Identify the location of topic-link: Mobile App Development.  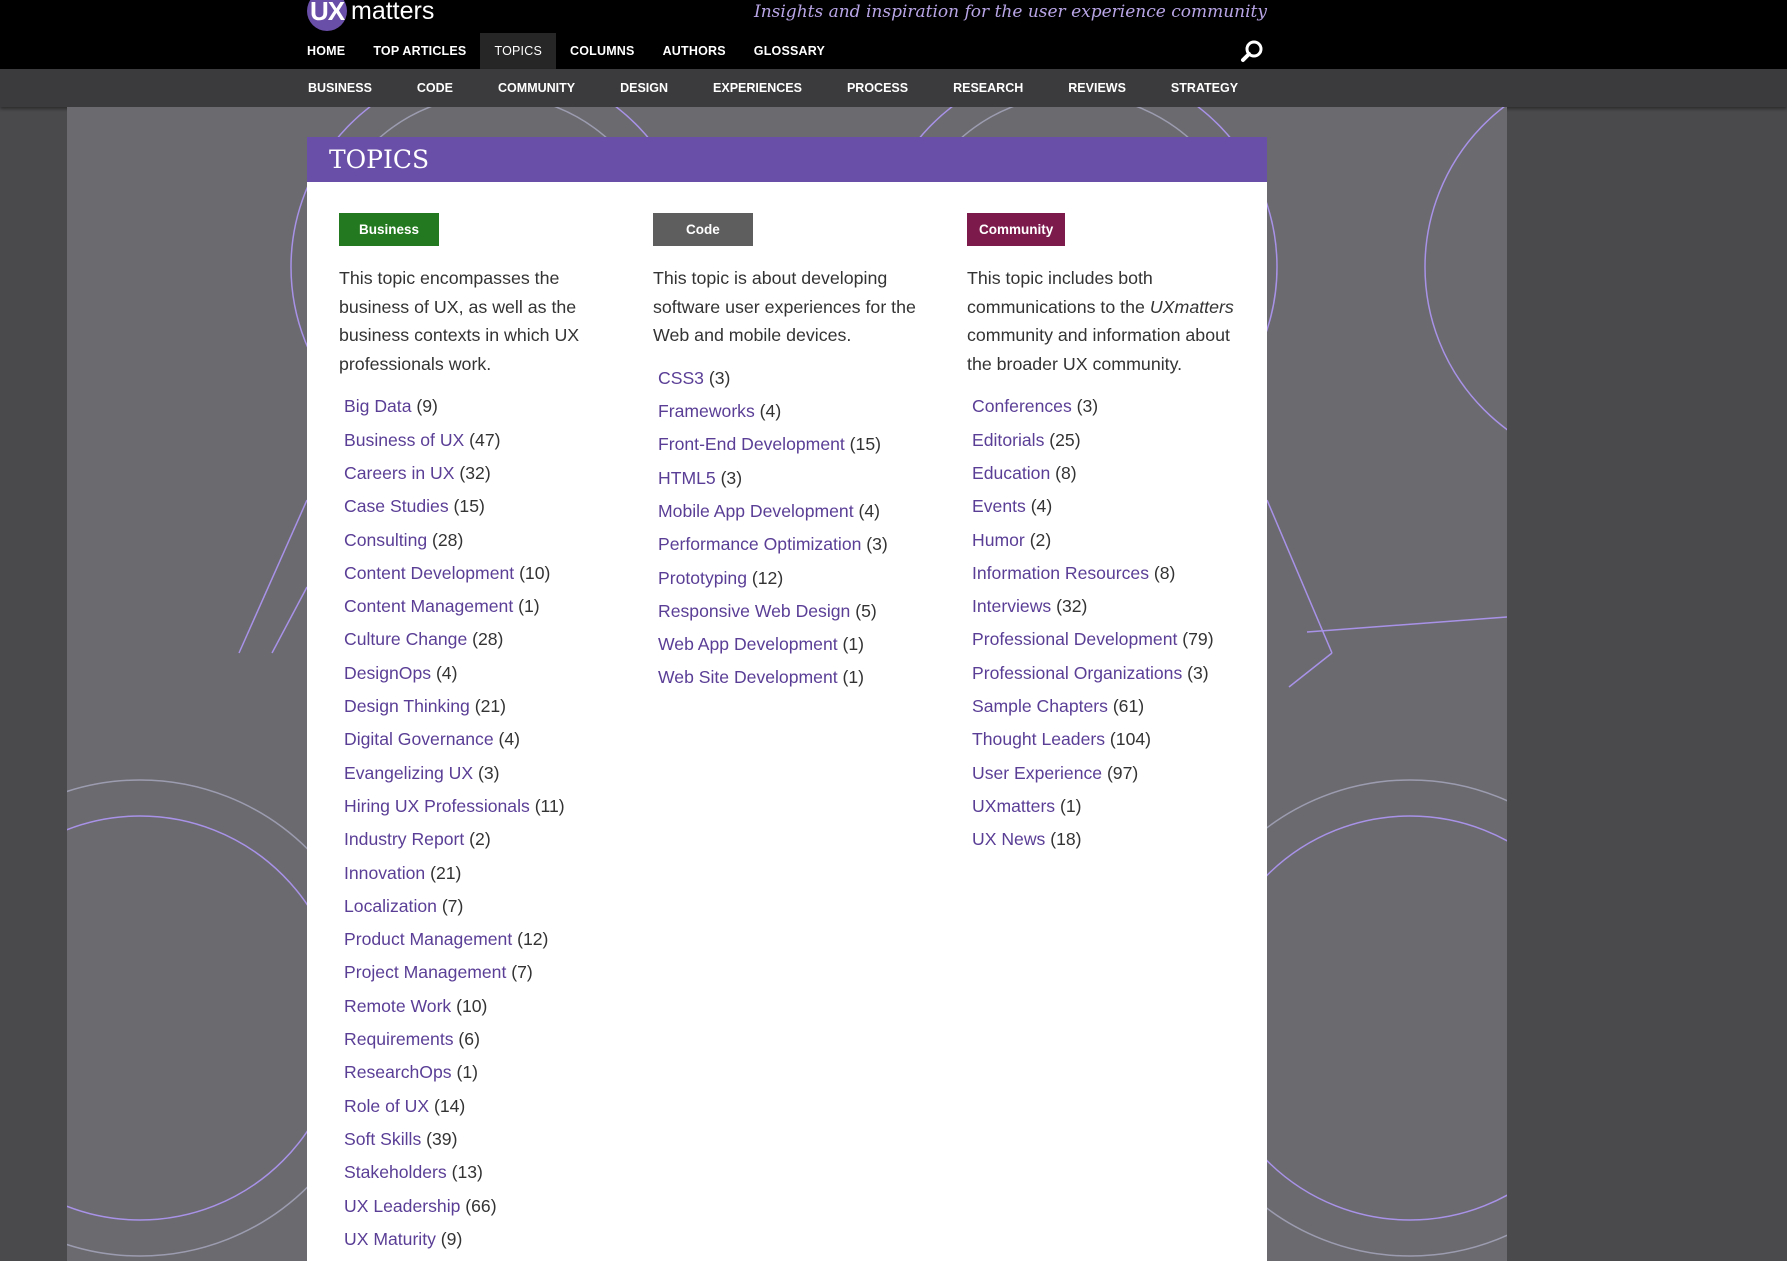
(756, 511).